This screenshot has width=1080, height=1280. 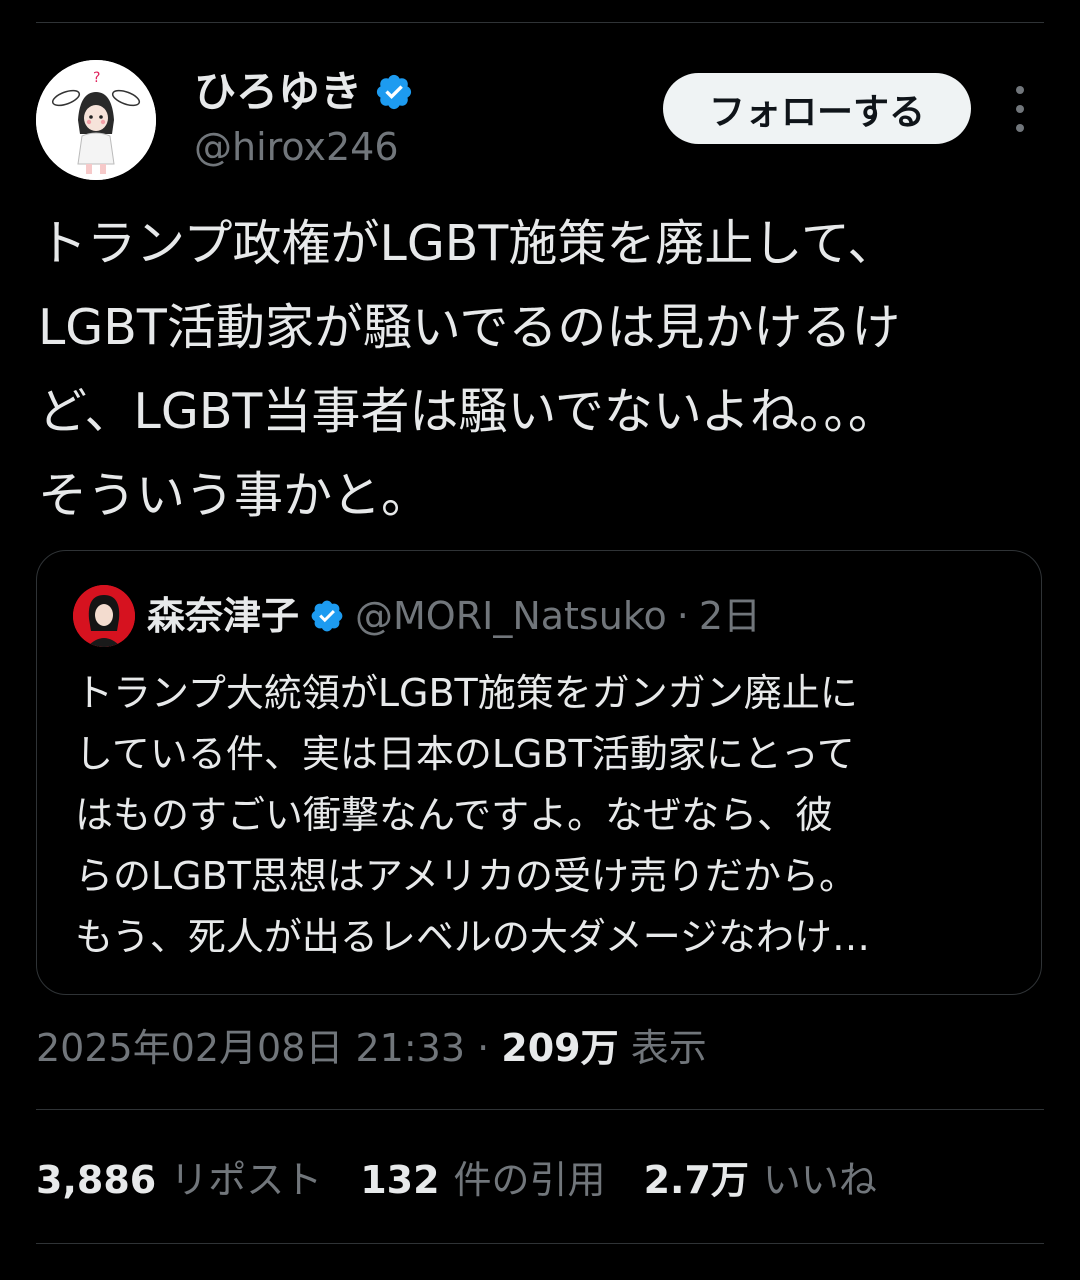 I want to click on reposts-stat: 3,886 リポスト, so click(x=179, y=1180).